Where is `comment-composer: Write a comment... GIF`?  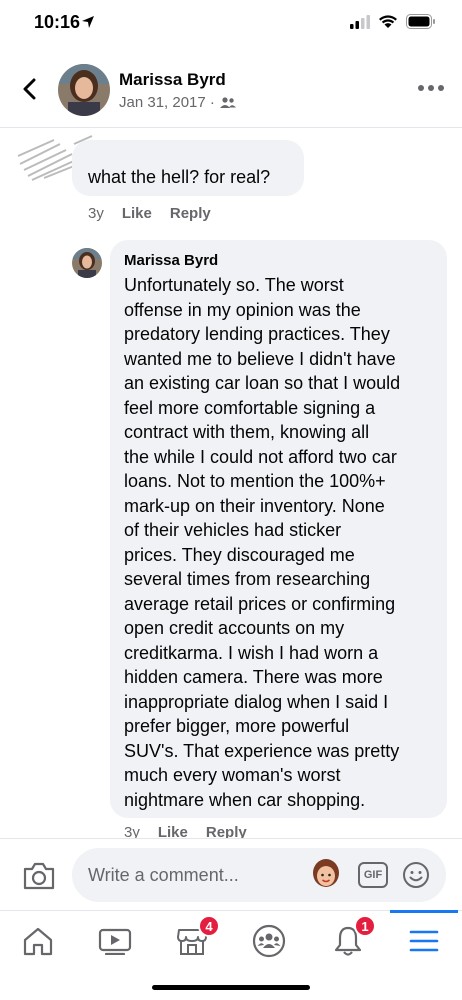 comment-composer: Write a comment... GIF is located at coordinates (231, 874).